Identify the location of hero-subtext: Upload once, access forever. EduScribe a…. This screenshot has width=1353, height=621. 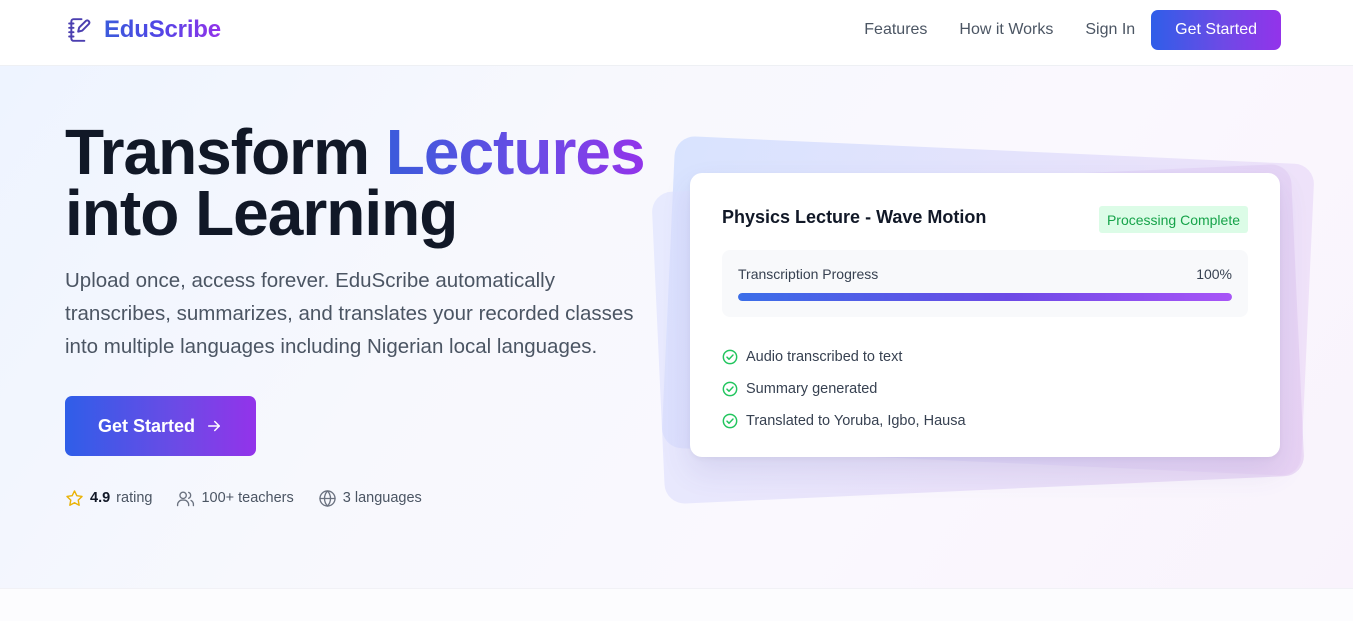
(349, 313).